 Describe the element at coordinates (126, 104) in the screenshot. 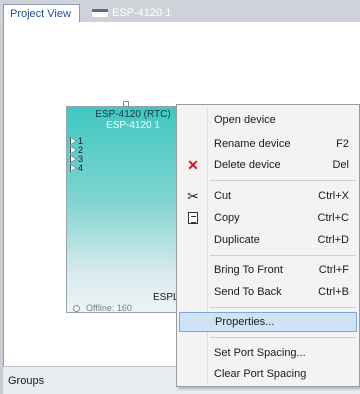

I see `resize-handle` at that location.